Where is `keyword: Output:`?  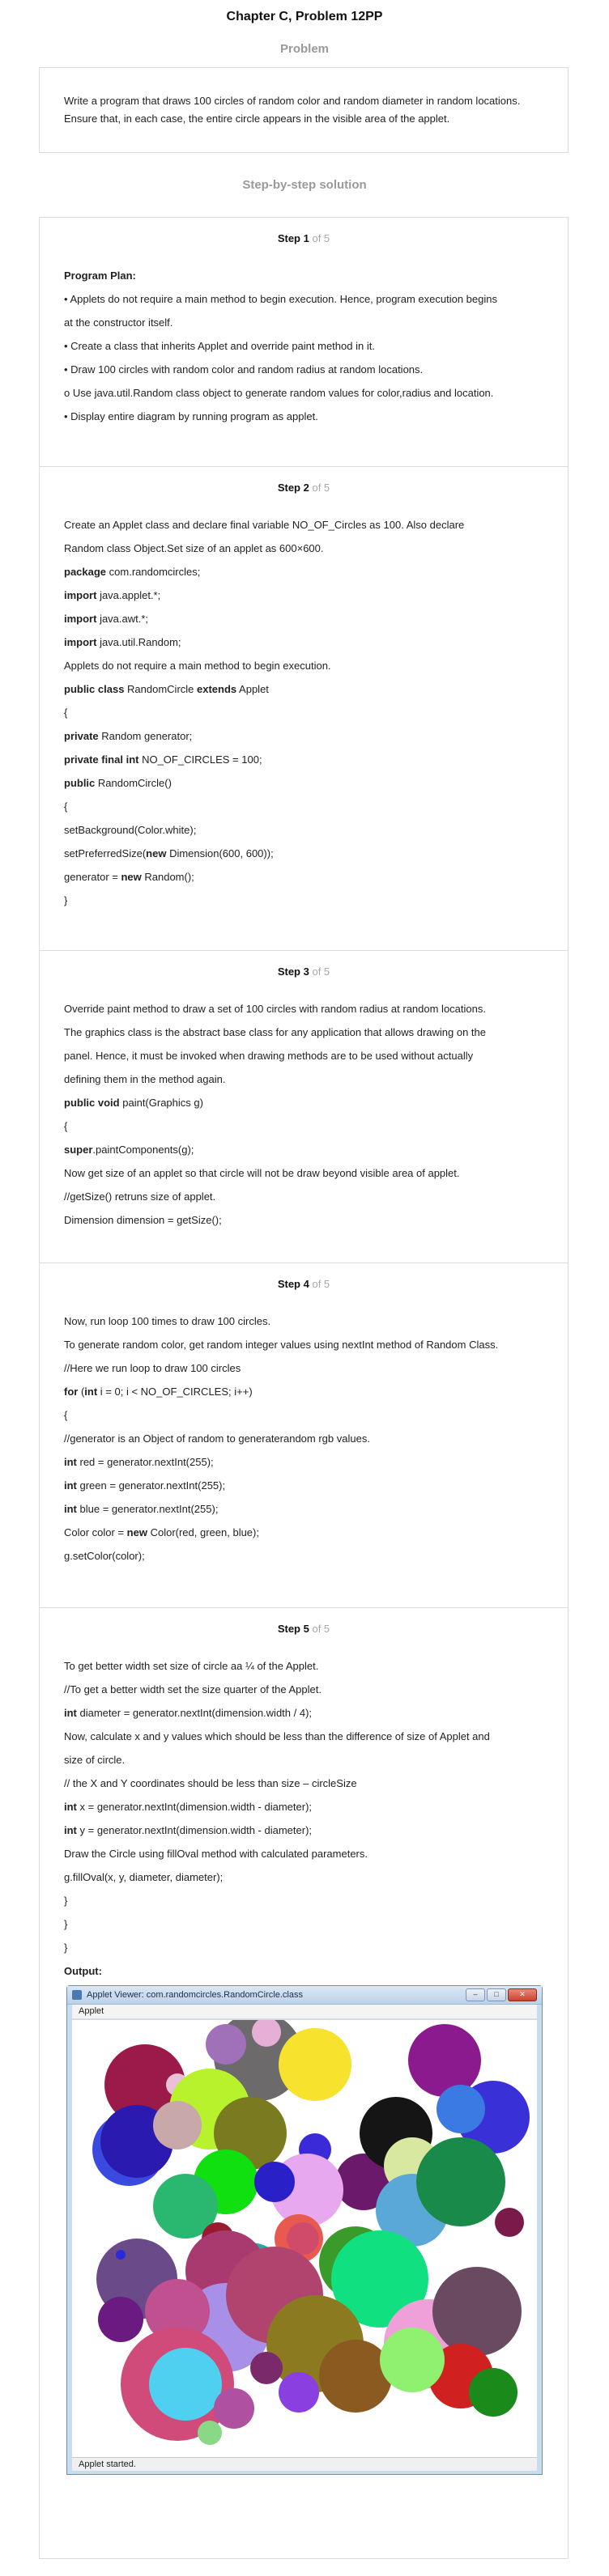 keyword: Output: is located at coordinates (83, 1971).